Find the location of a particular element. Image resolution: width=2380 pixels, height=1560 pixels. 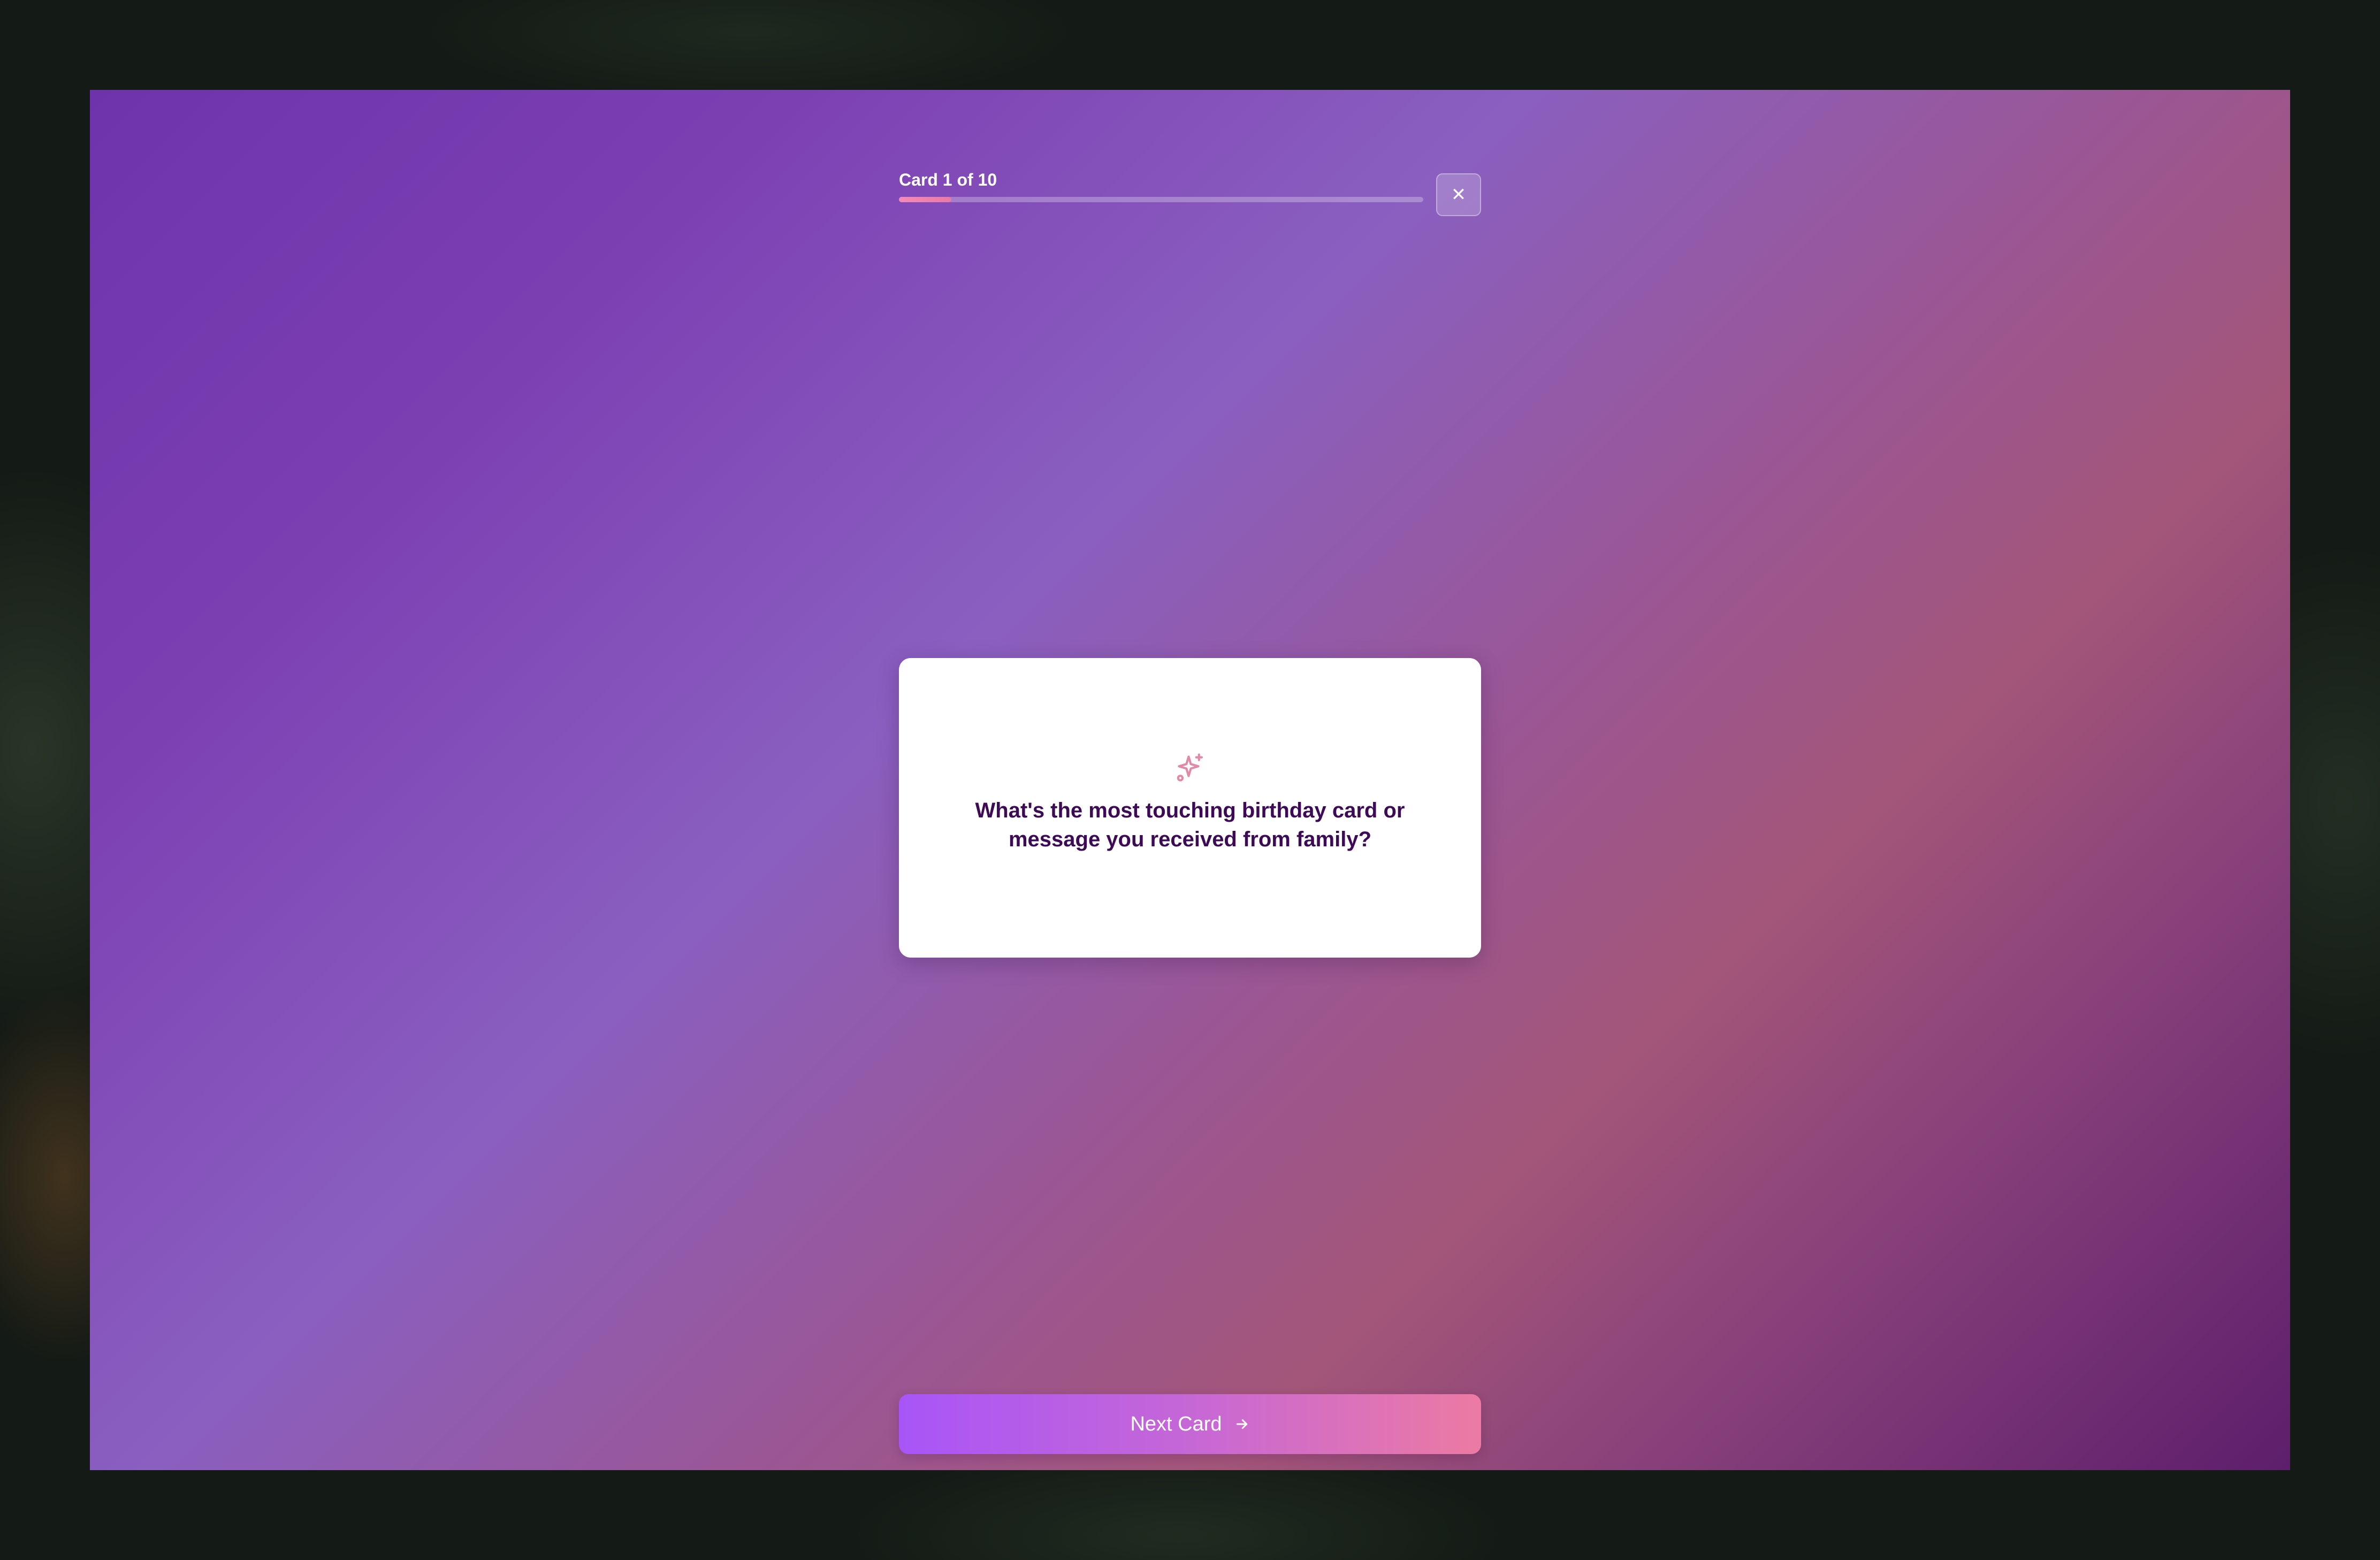

sparkle-icon is located at coordinates (1190, 768).